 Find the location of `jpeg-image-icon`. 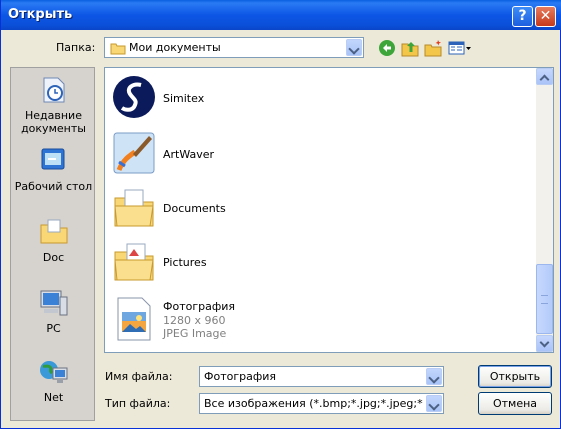

jpeg-image-icon is located at coordinates (134, 319).